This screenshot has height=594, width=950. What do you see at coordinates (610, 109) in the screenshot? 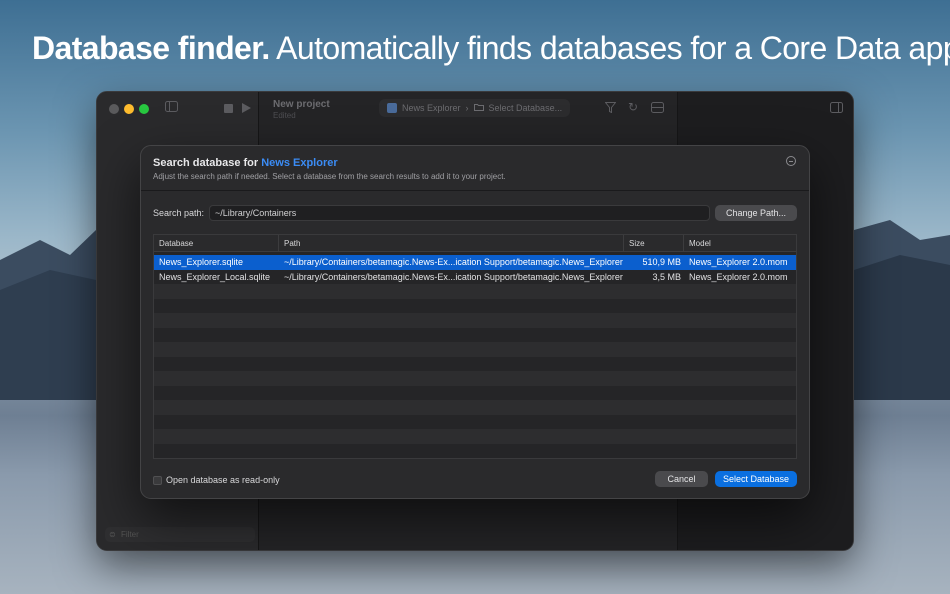
I see `filter-icon` at bounding box center [610, 109].